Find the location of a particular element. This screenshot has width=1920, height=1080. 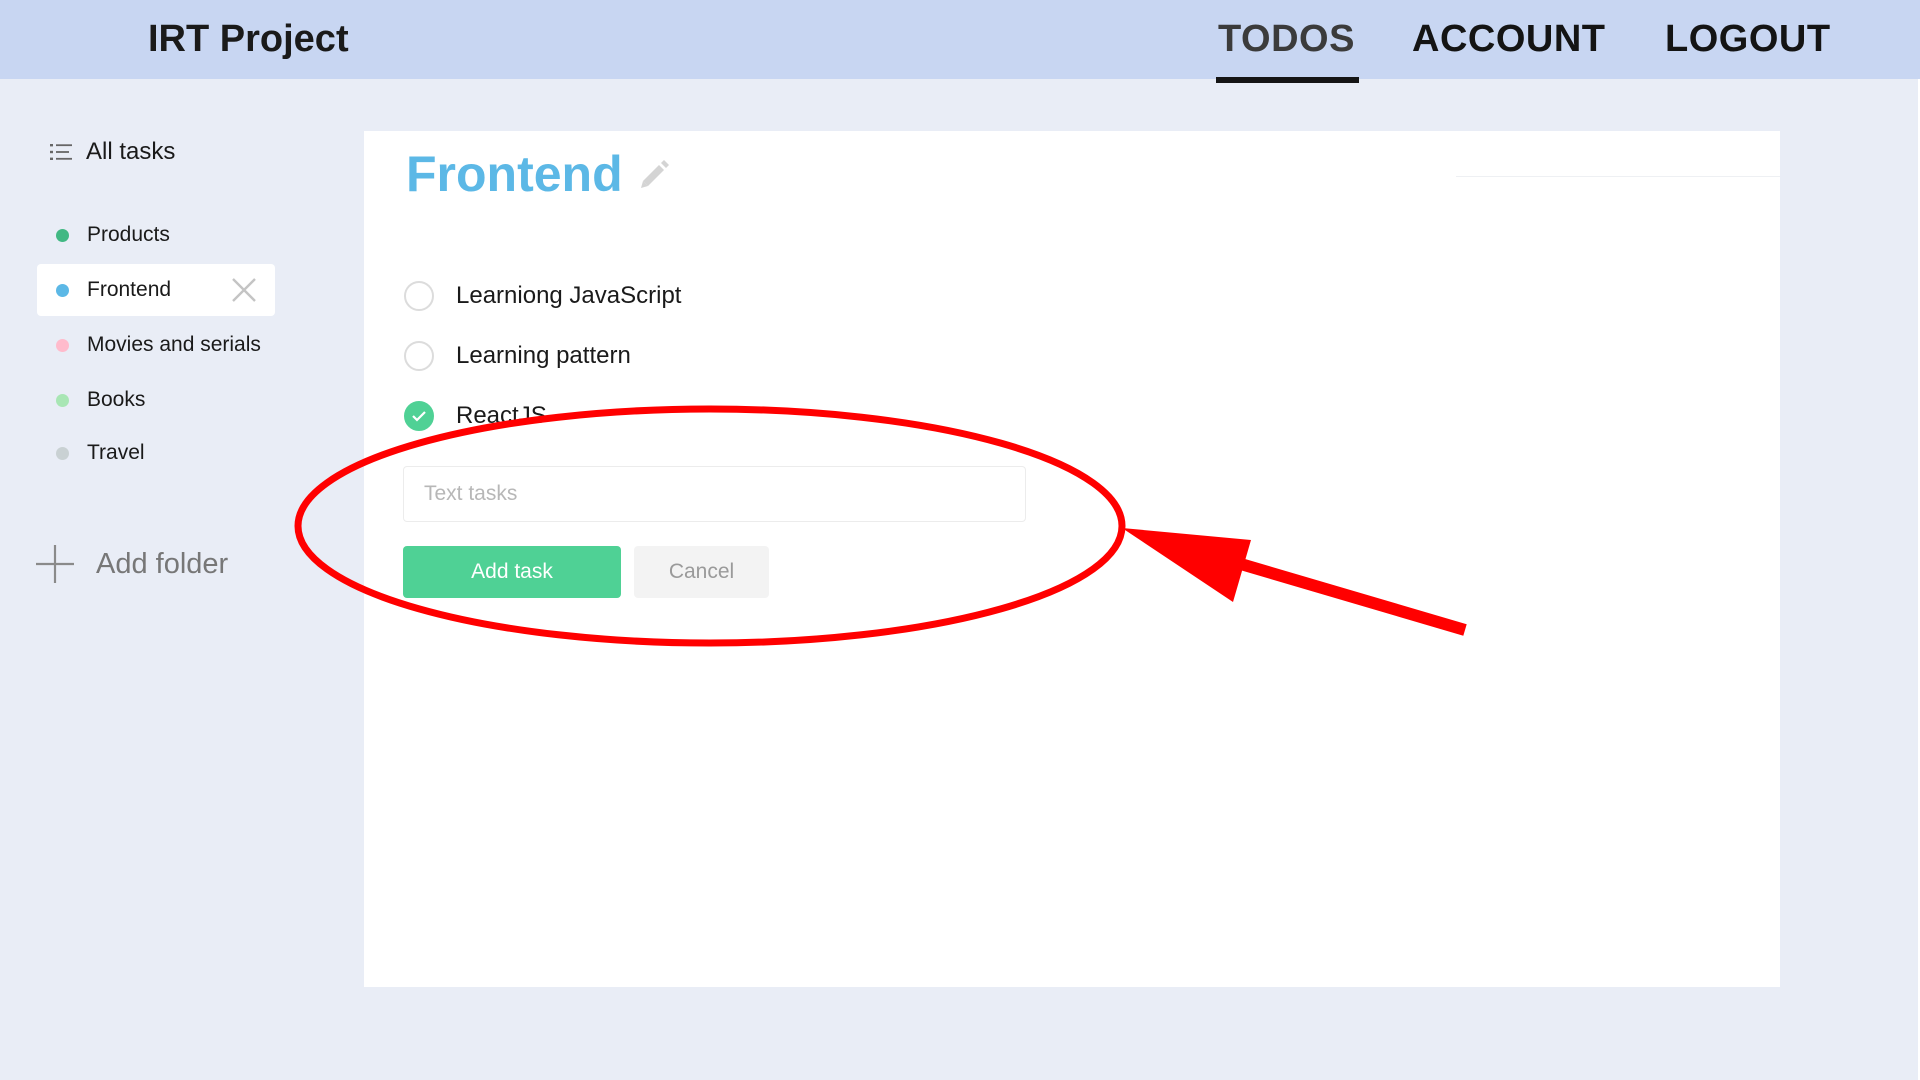

task-item: ReactJS is located at coordinates (475, 416).